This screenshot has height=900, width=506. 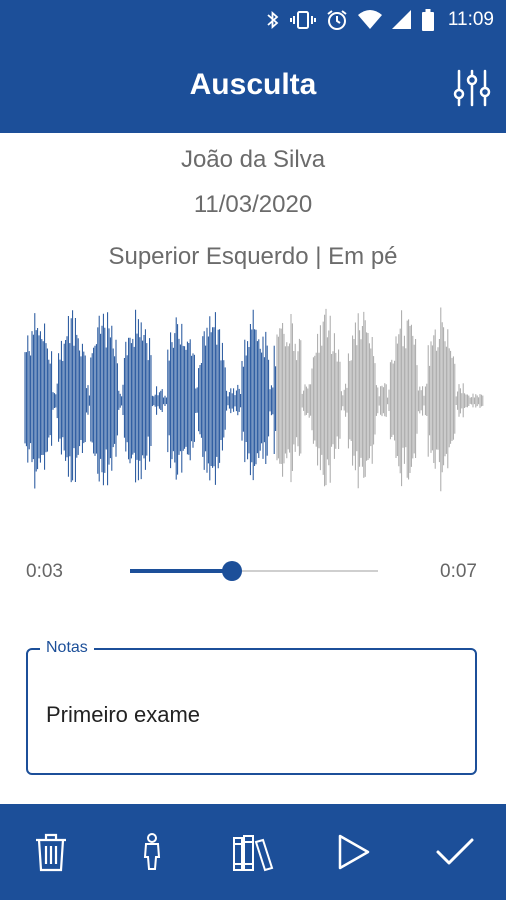 I want to click on alarm-icon, so click(x=337, y=20).